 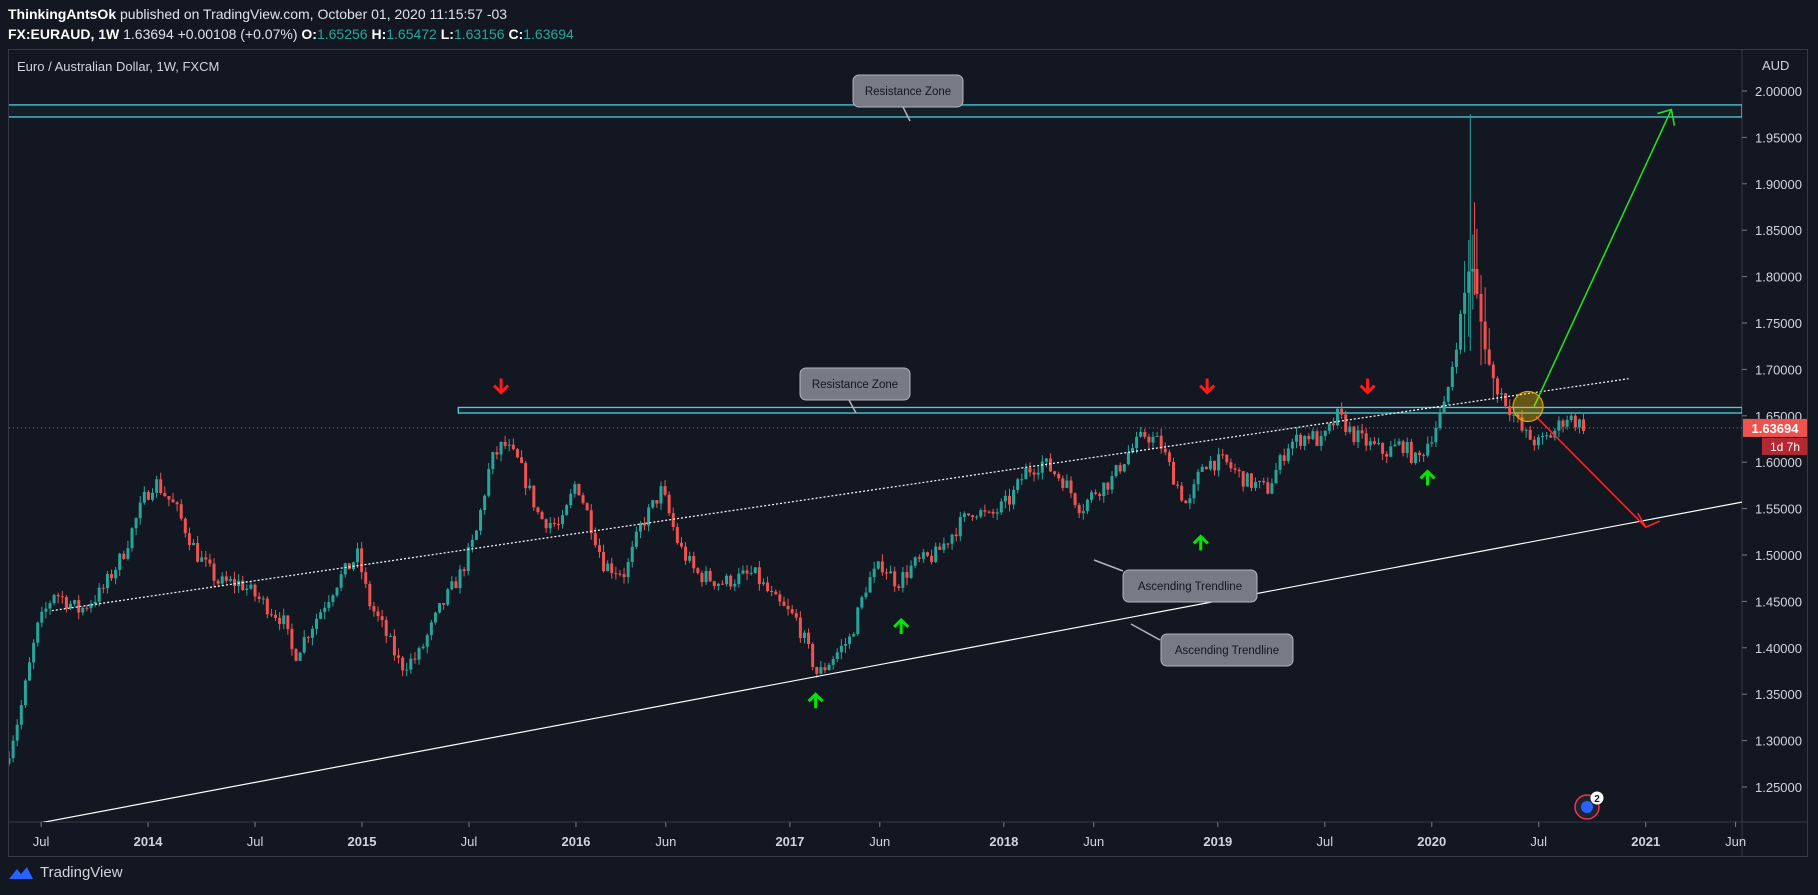 What do you see at coordinates (1778, 741) in the screenshot?
I see `y-tick-label: 1.30000` at bounding box center [1778, 741].